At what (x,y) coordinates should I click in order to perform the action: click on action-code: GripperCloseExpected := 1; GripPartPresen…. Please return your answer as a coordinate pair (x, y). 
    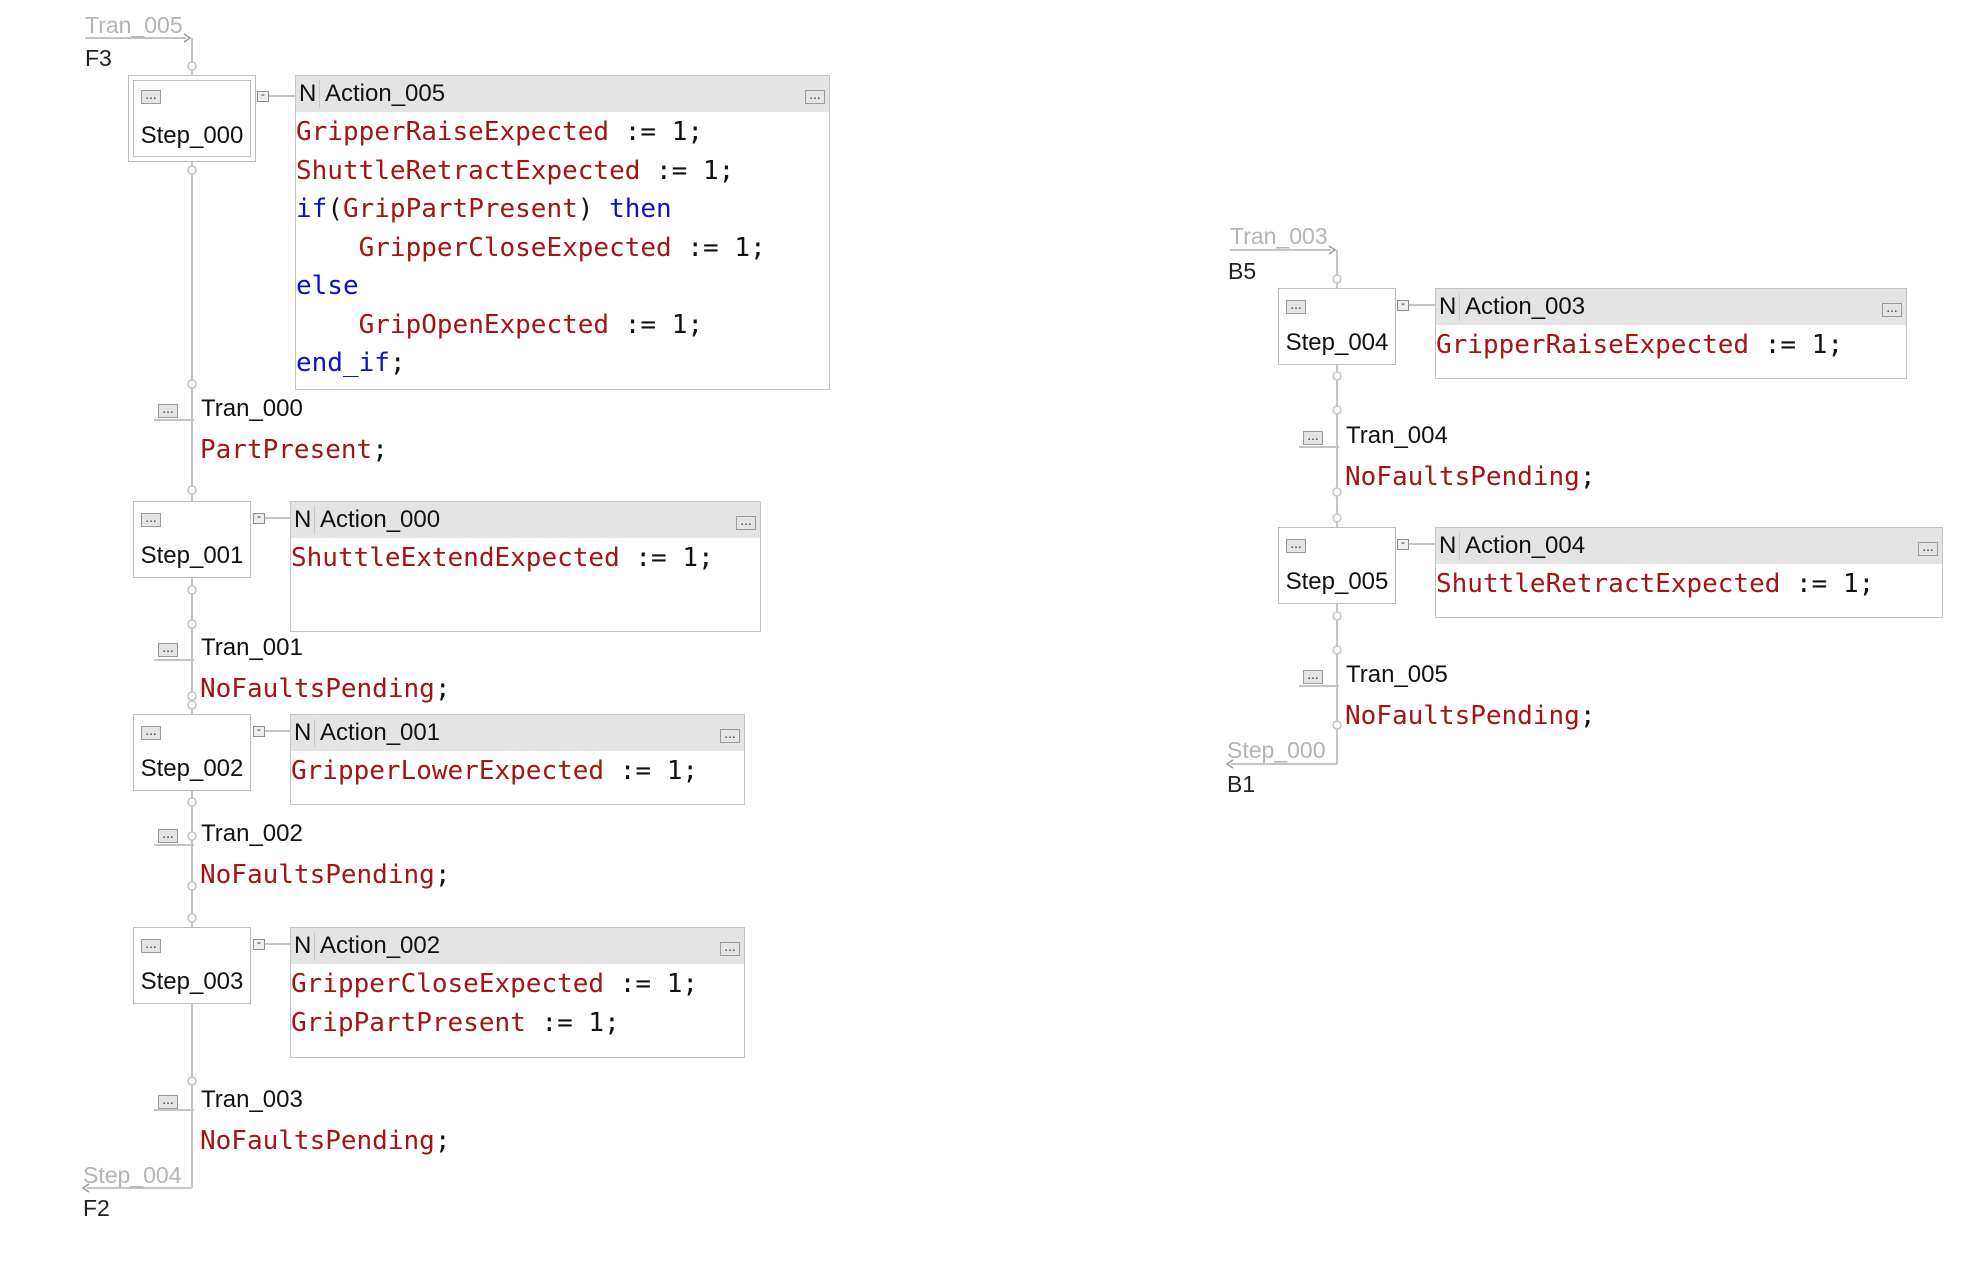
    Looking at the image, I should click on (517, 1003).